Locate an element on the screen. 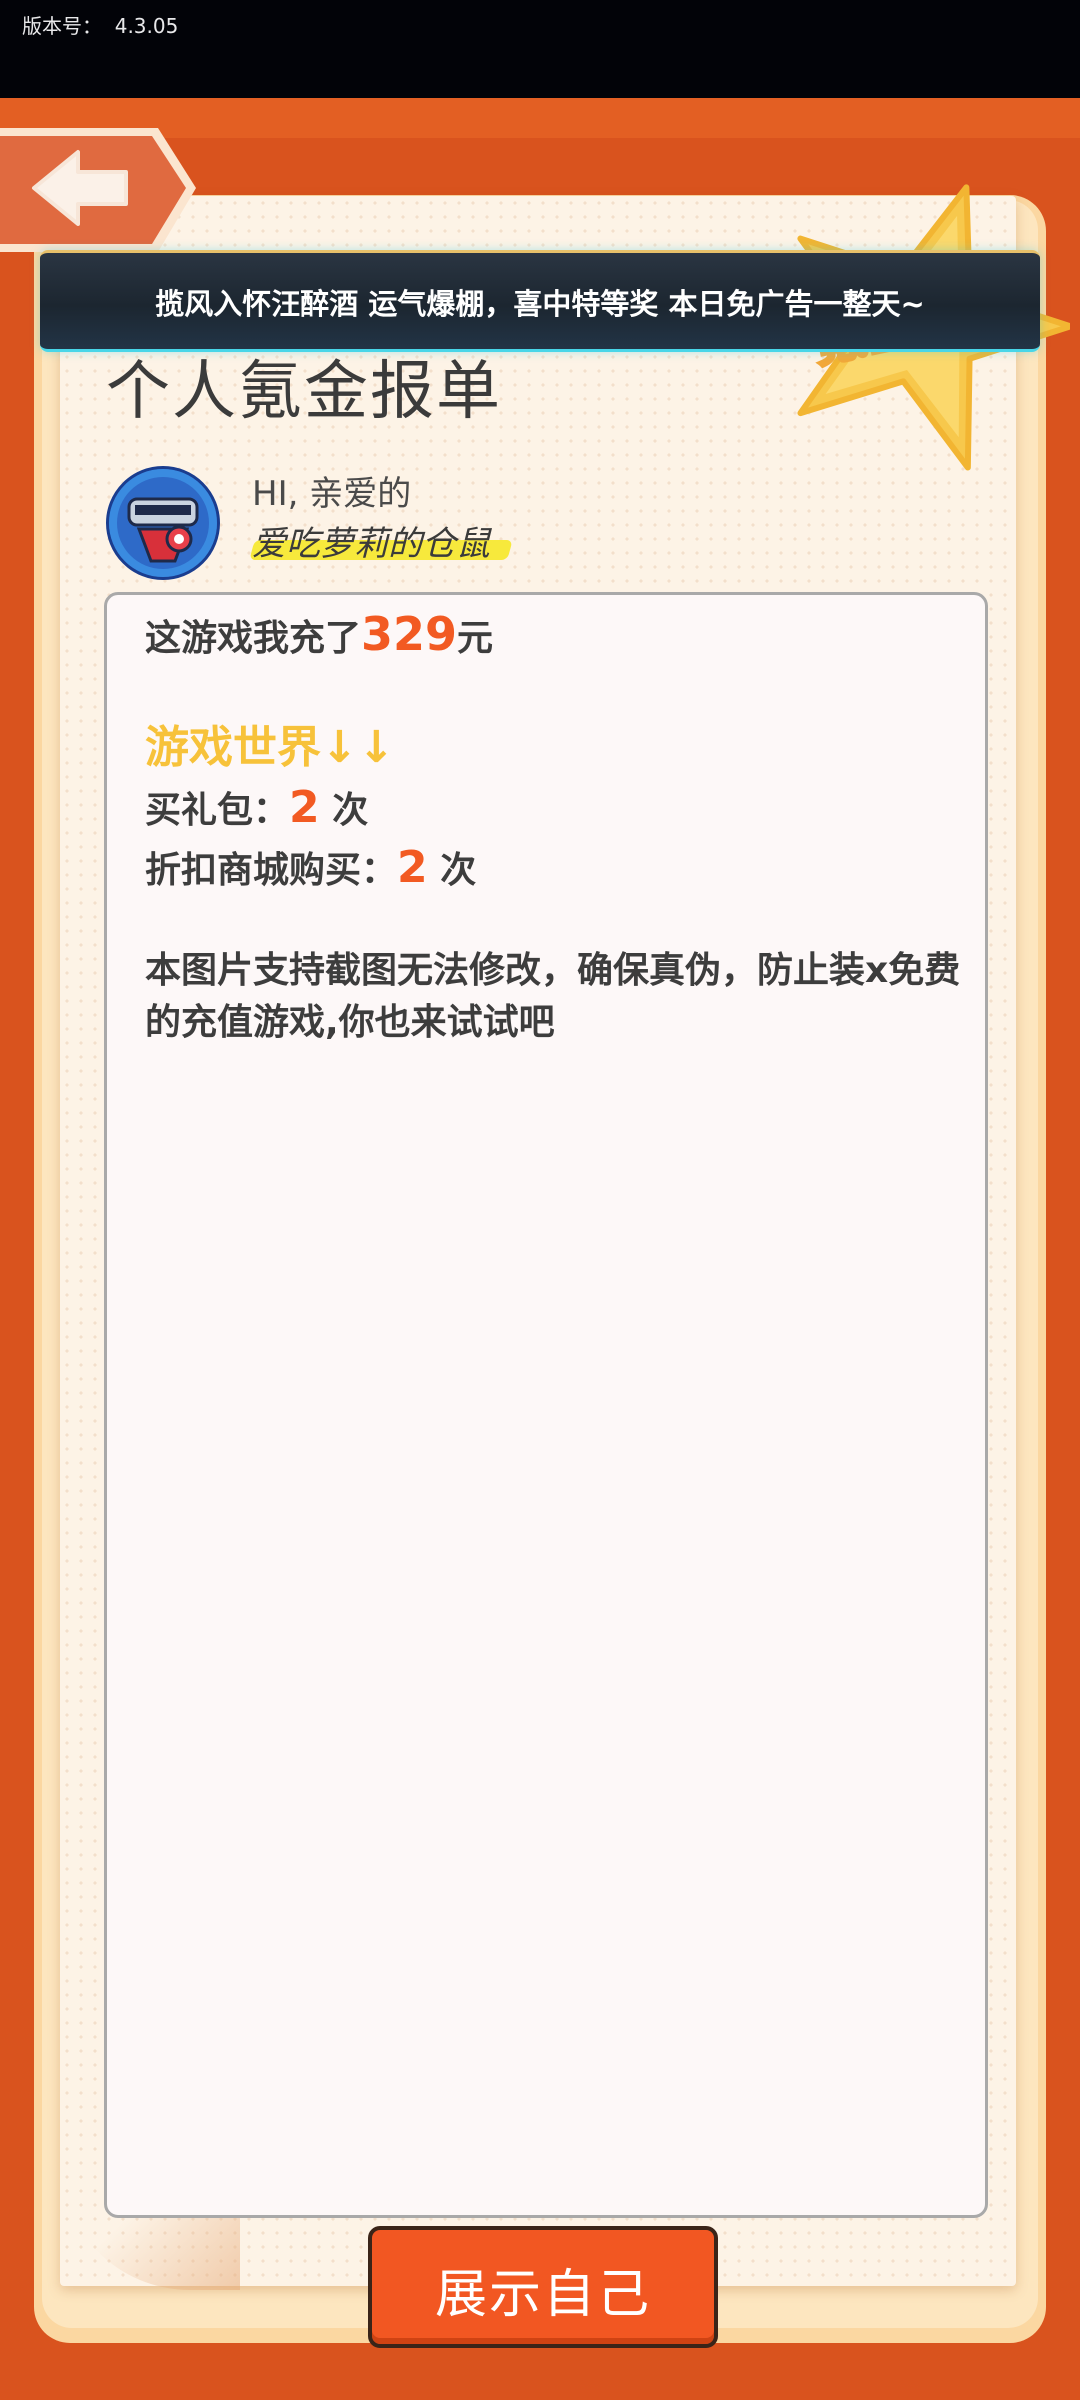 The image size is (1080, 2400). version-label: 版本号： 4.3.05 is located at coordinates (100, 26).